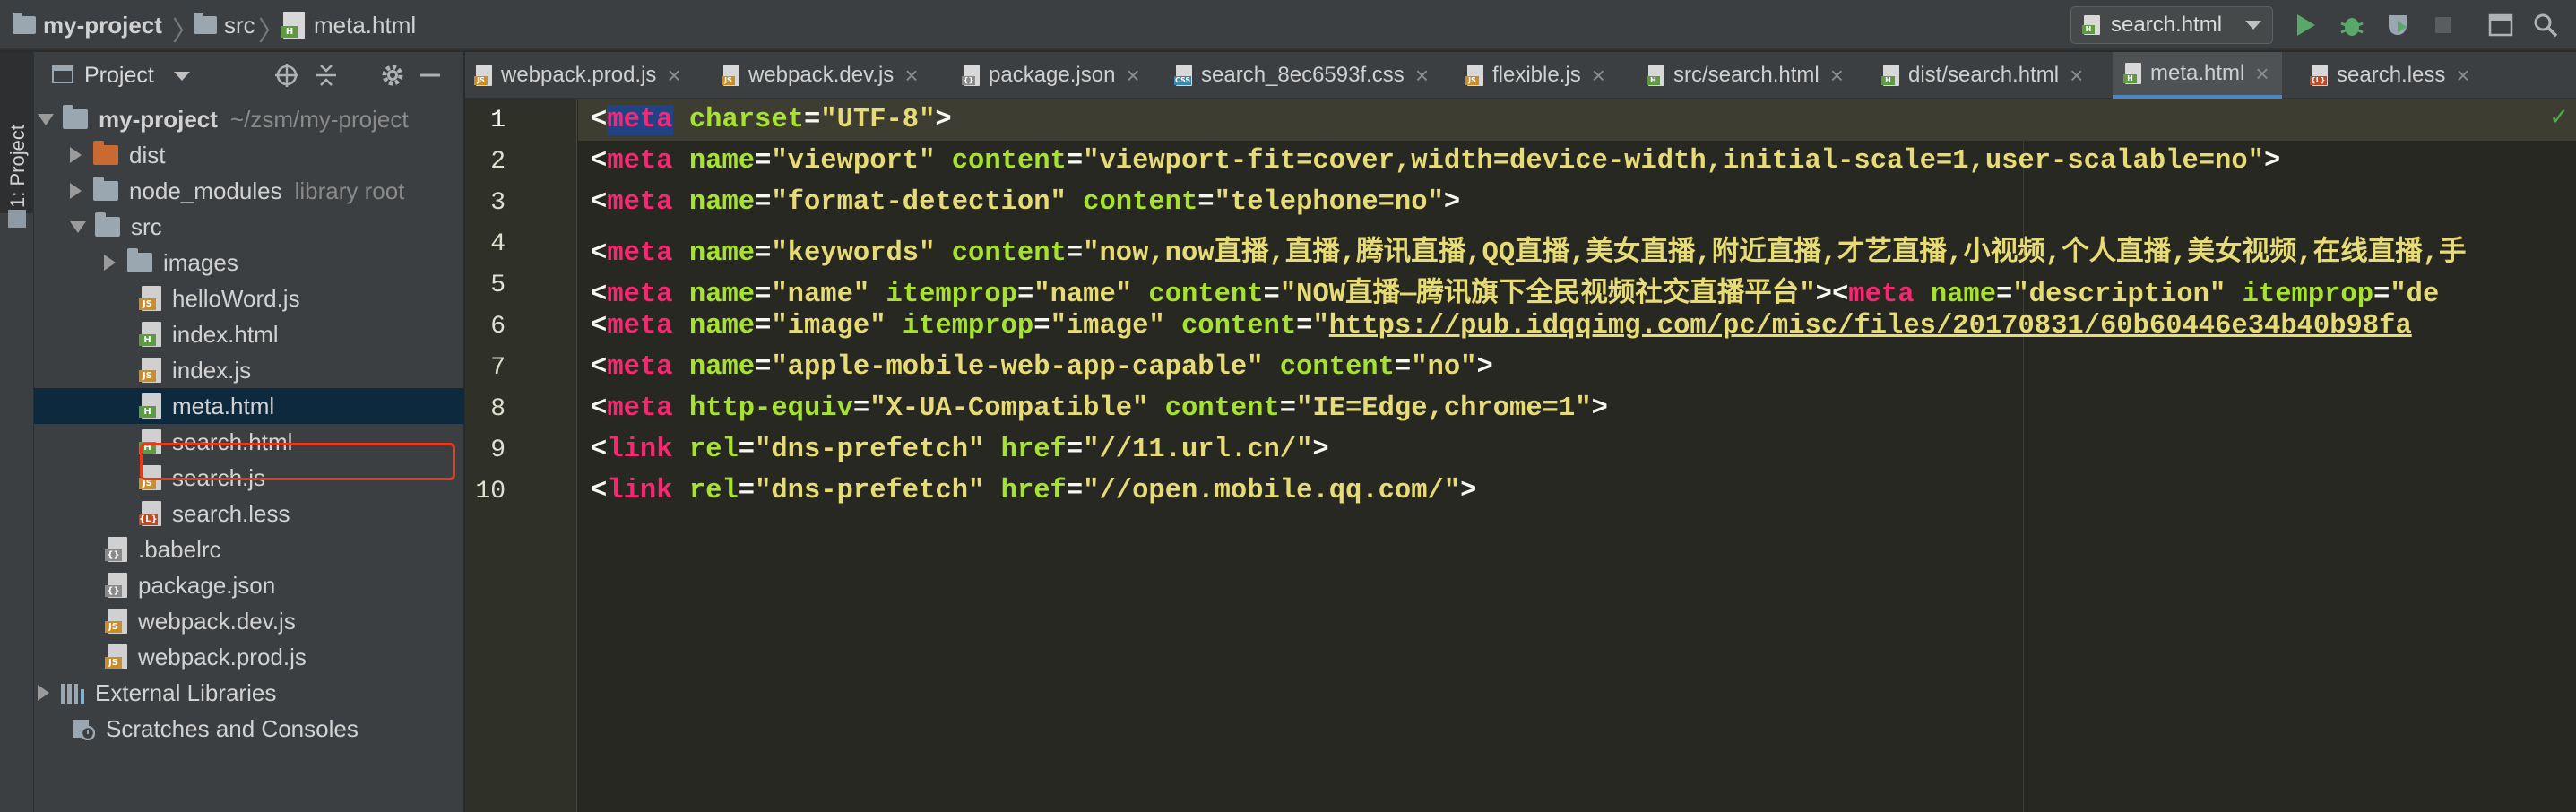 Image resolution: width=2576 pixels, height=812 pixels. What do you see at coordinates (249, 298) in the screenshot?
I see `tree-item-hellowORD-js: JS helloWord.js` at bounding box center [249, 298].